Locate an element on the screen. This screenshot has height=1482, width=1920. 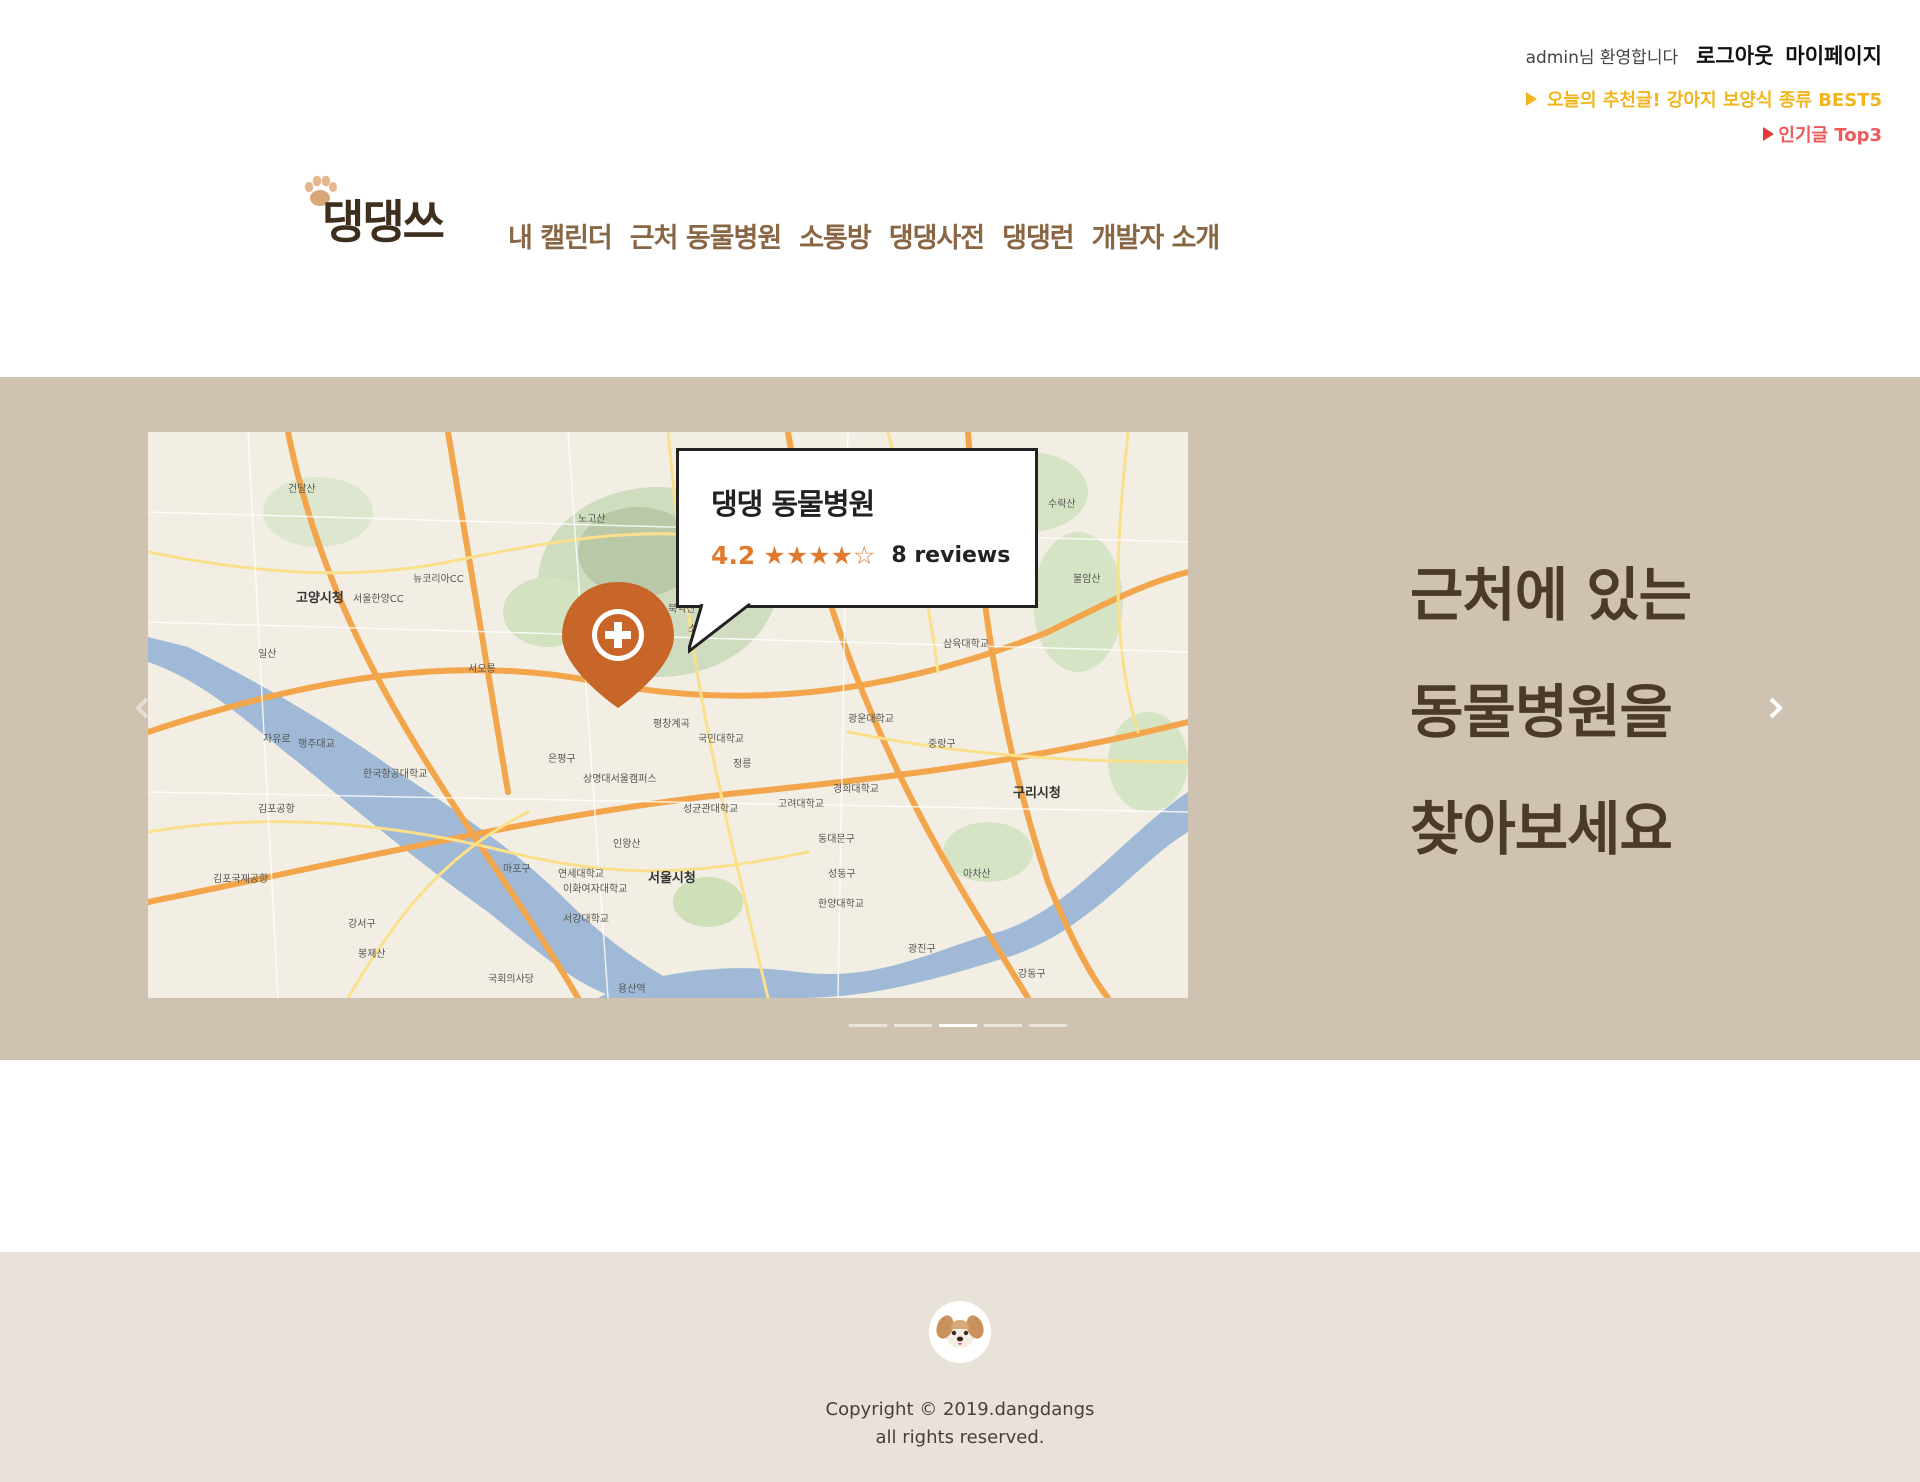
map-label: 서오릉 is located at coordinates (482, 669).